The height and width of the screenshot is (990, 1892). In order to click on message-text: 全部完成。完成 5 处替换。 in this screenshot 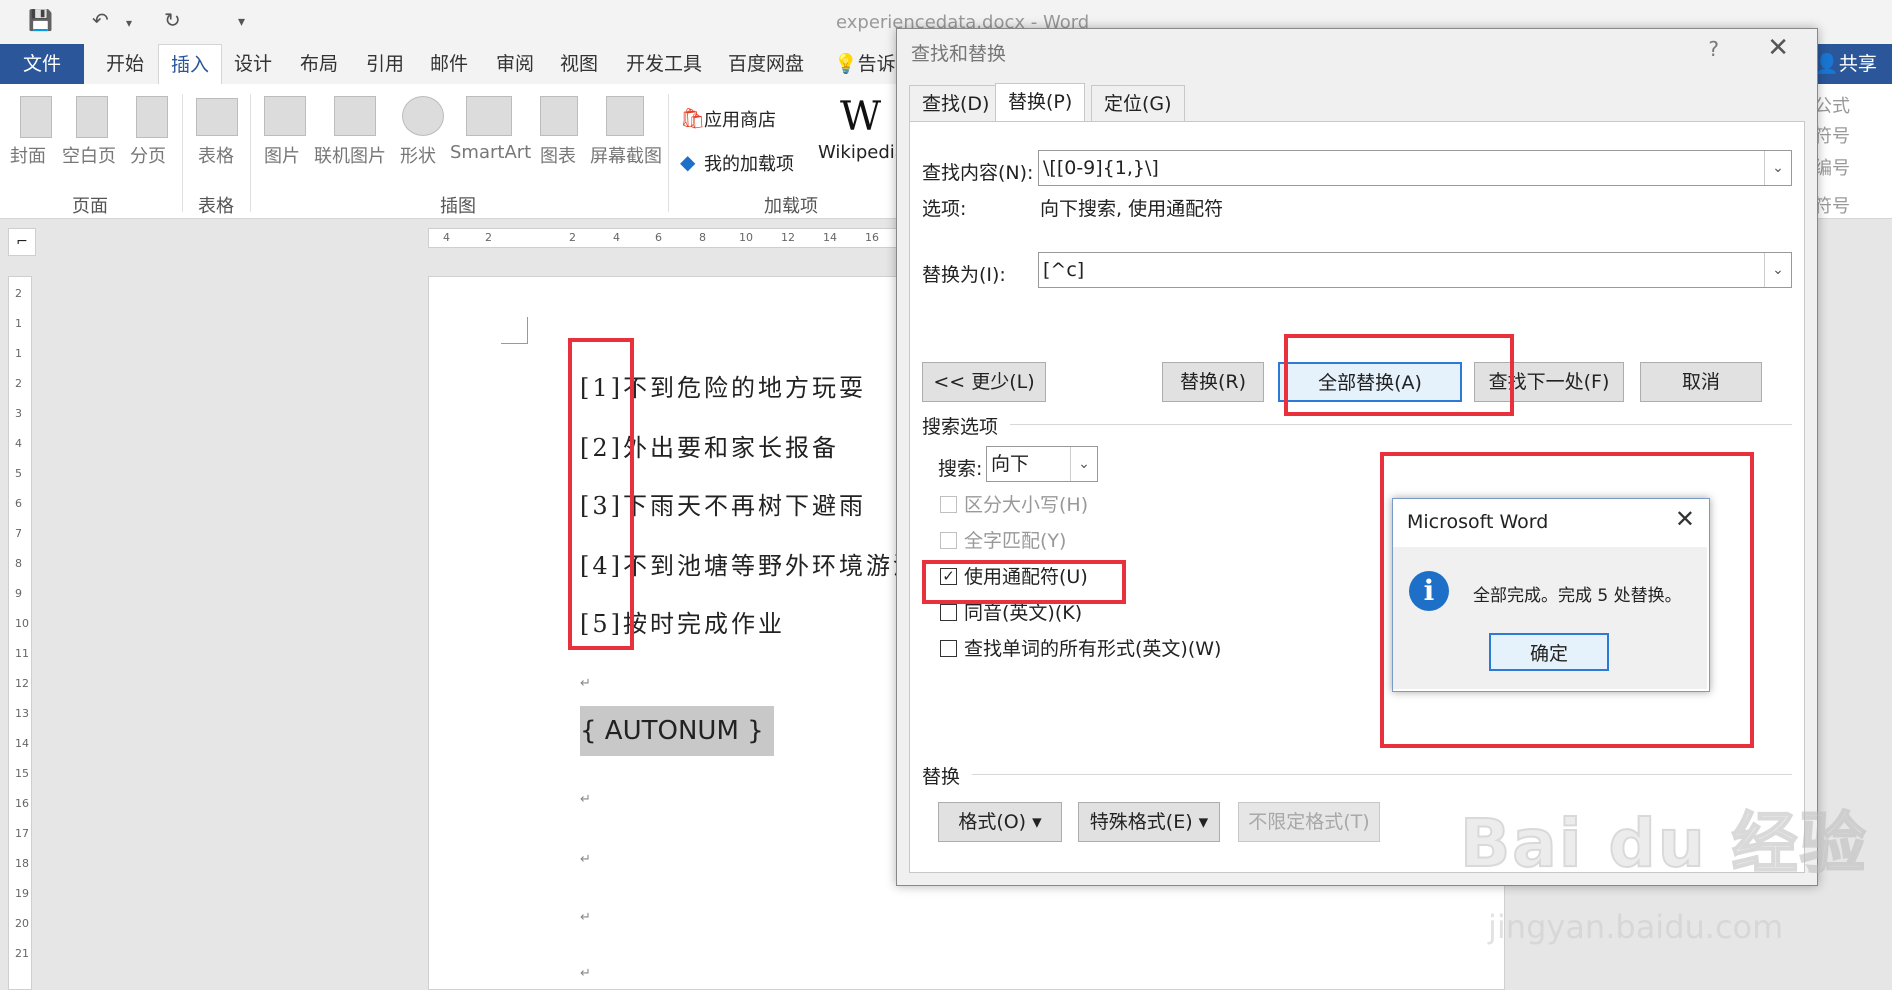, I will do `click(1577, 596)`.